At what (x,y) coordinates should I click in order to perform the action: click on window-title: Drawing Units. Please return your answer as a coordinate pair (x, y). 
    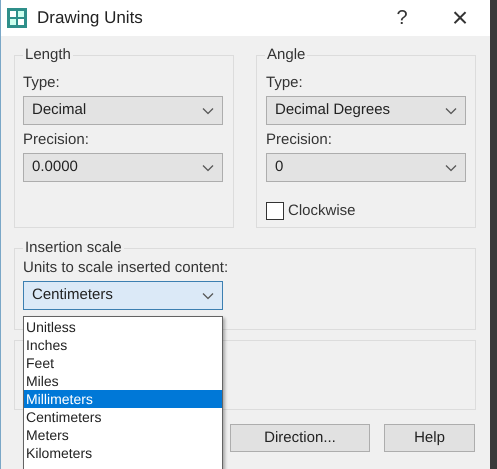
    Looking at the image, I should click on (90, 18).